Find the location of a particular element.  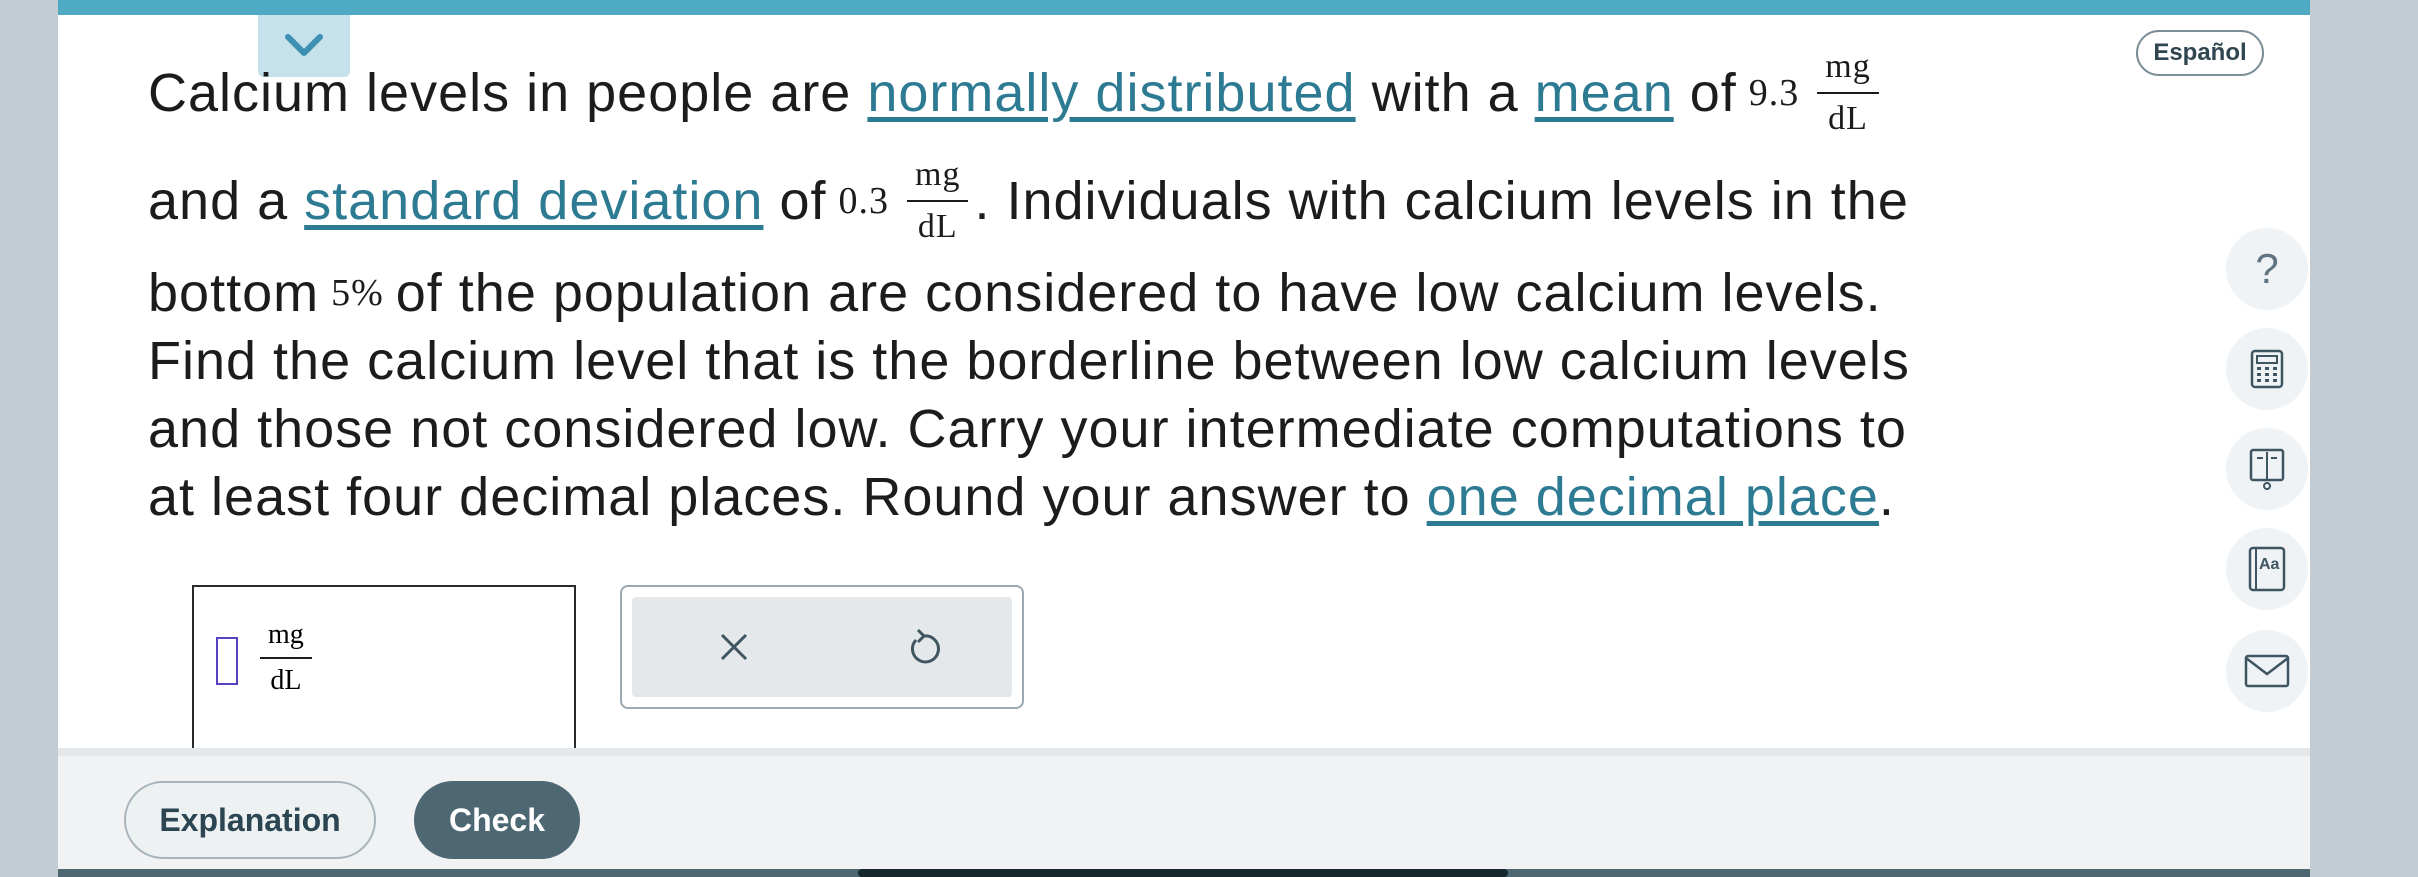

question-text-span: with a is located at coordinates (1445, 93).